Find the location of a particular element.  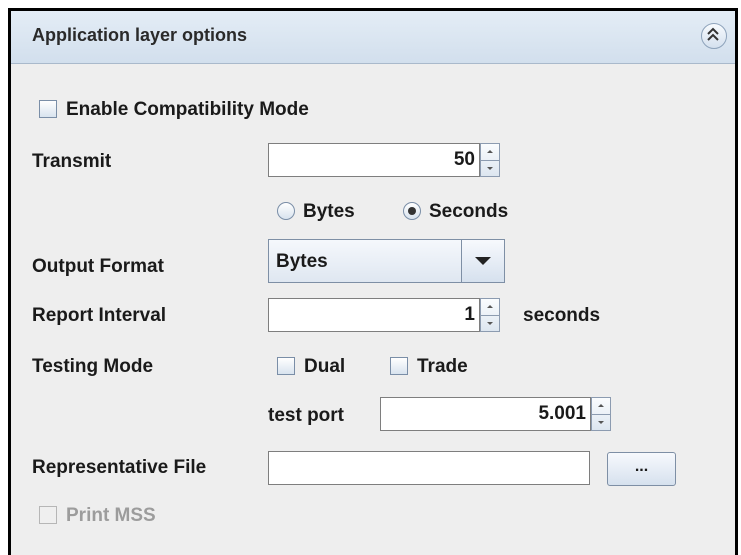

bytes-radio is located at coordinates (286, 211).